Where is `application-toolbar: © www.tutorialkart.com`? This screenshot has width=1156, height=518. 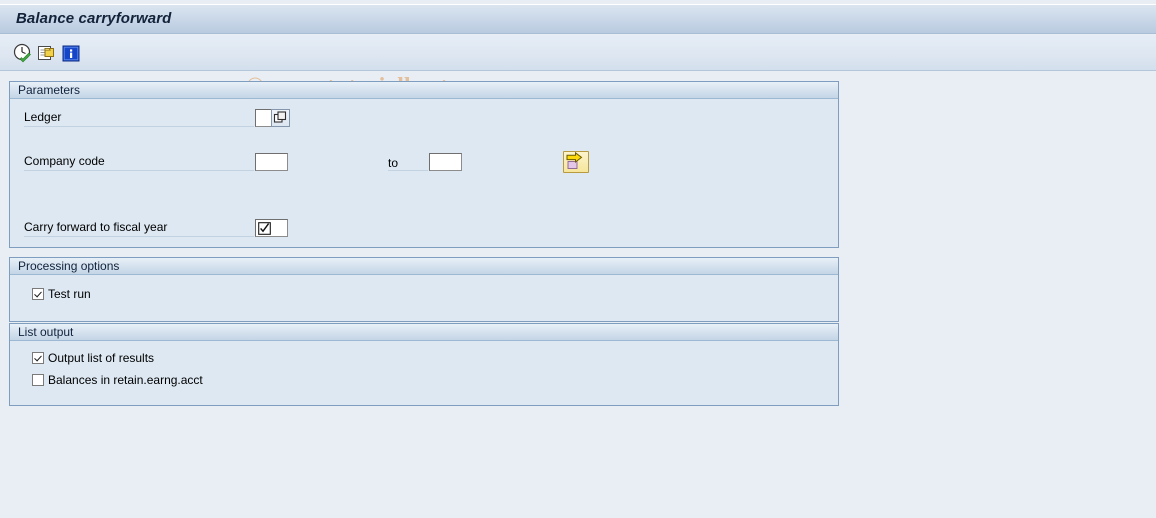
application-toolbar: © www.tutorialkart.com is located at coordinates (578, 67).